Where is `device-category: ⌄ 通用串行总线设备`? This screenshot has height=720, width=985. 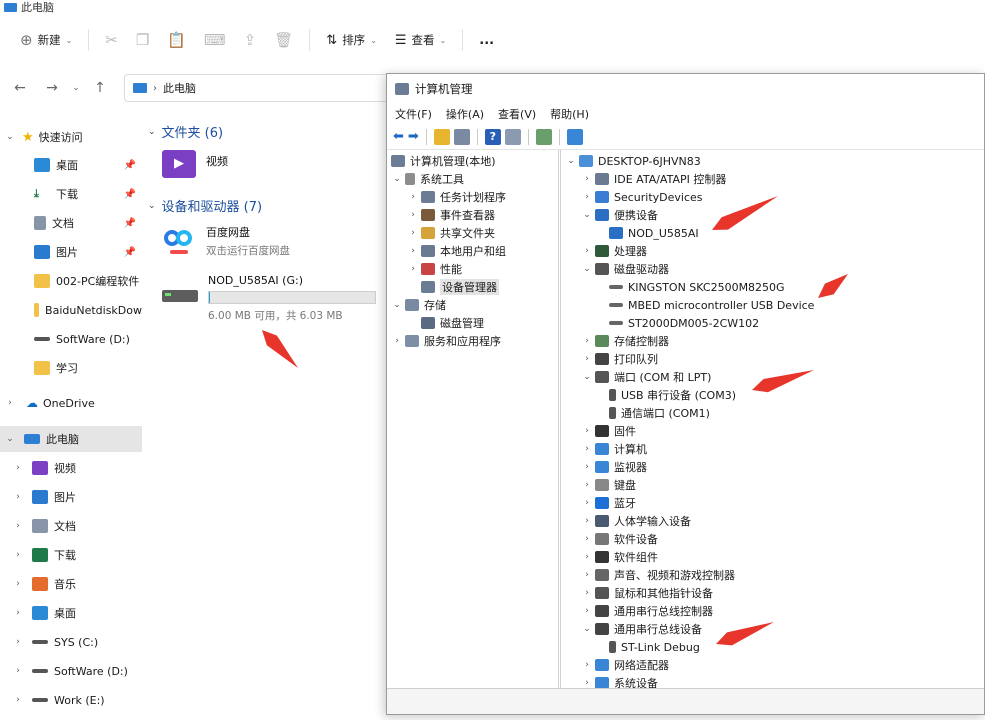 device-category: ⌄ 通用串行总线设备 is located at coordinates (641, 629).